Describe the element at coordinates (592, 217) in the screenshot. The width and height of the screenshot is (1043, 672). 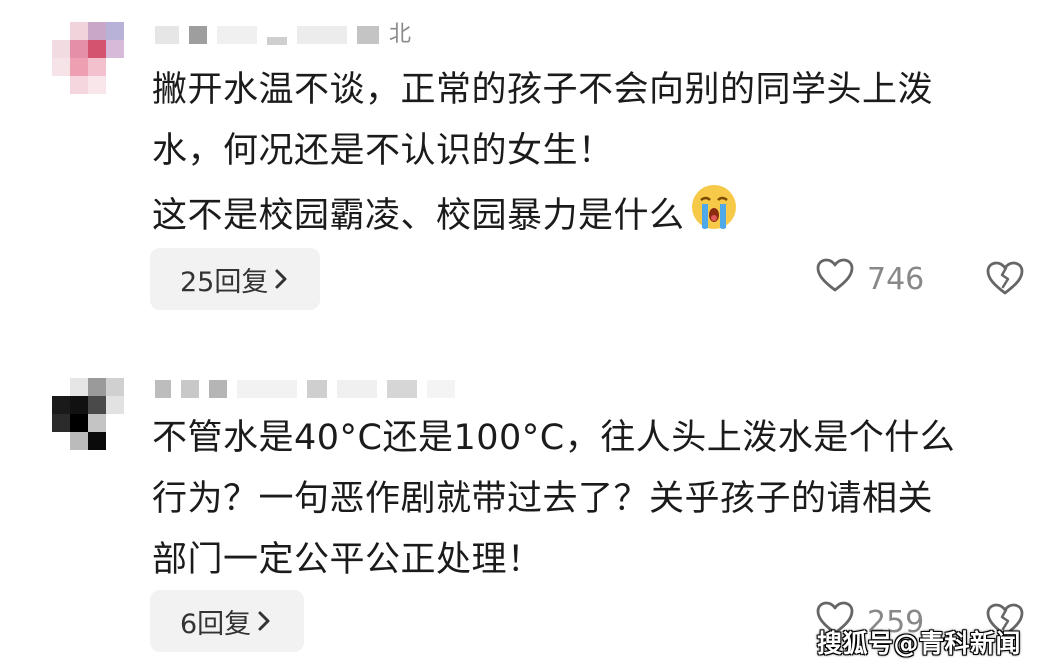
I see `comment-line: 这不是校园霸凌、校园暴力是什么` at that location.